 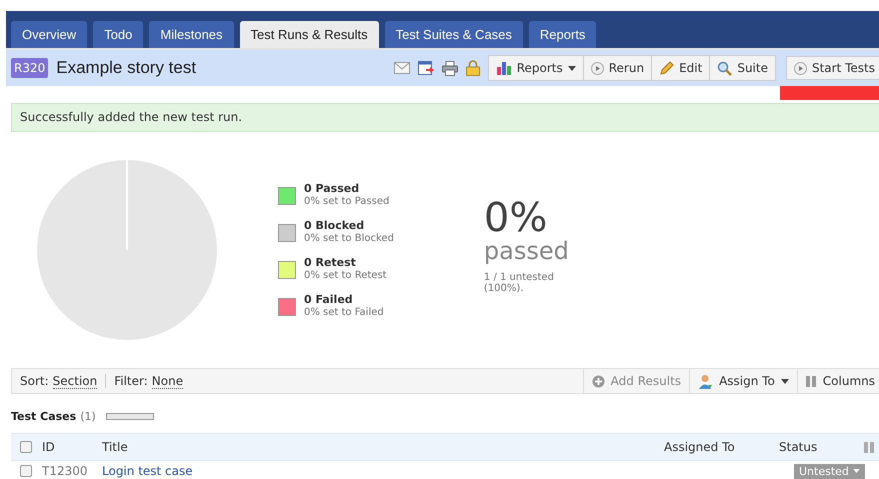 I want to click on tab: Test Suites & Cases, so click(x=453, y=34).